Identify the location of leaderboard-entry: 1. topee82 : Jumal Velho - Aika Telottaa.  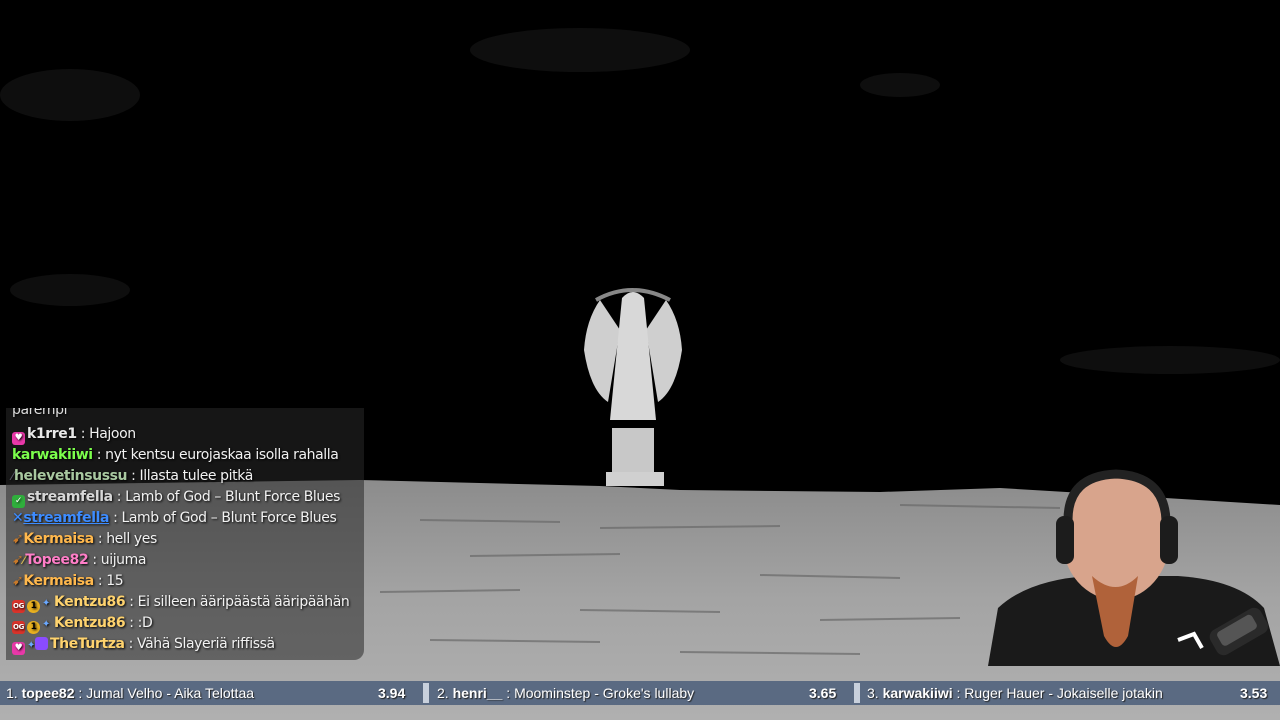
(130, 693).